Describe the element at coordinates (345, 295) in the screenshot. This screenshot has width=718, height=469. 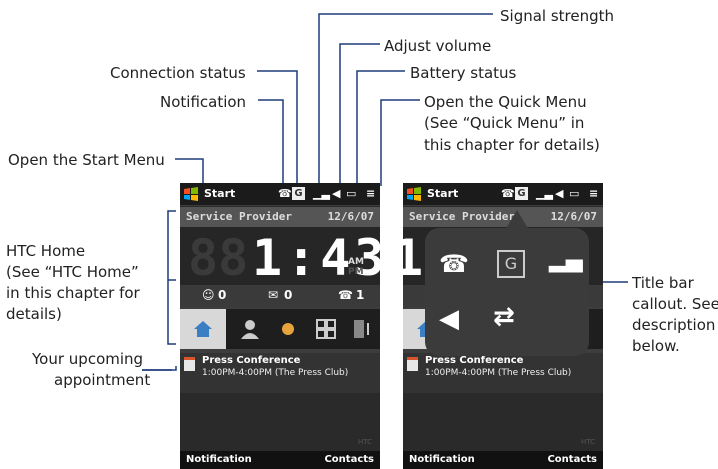
I see `calls-icon: ☎` at that location.